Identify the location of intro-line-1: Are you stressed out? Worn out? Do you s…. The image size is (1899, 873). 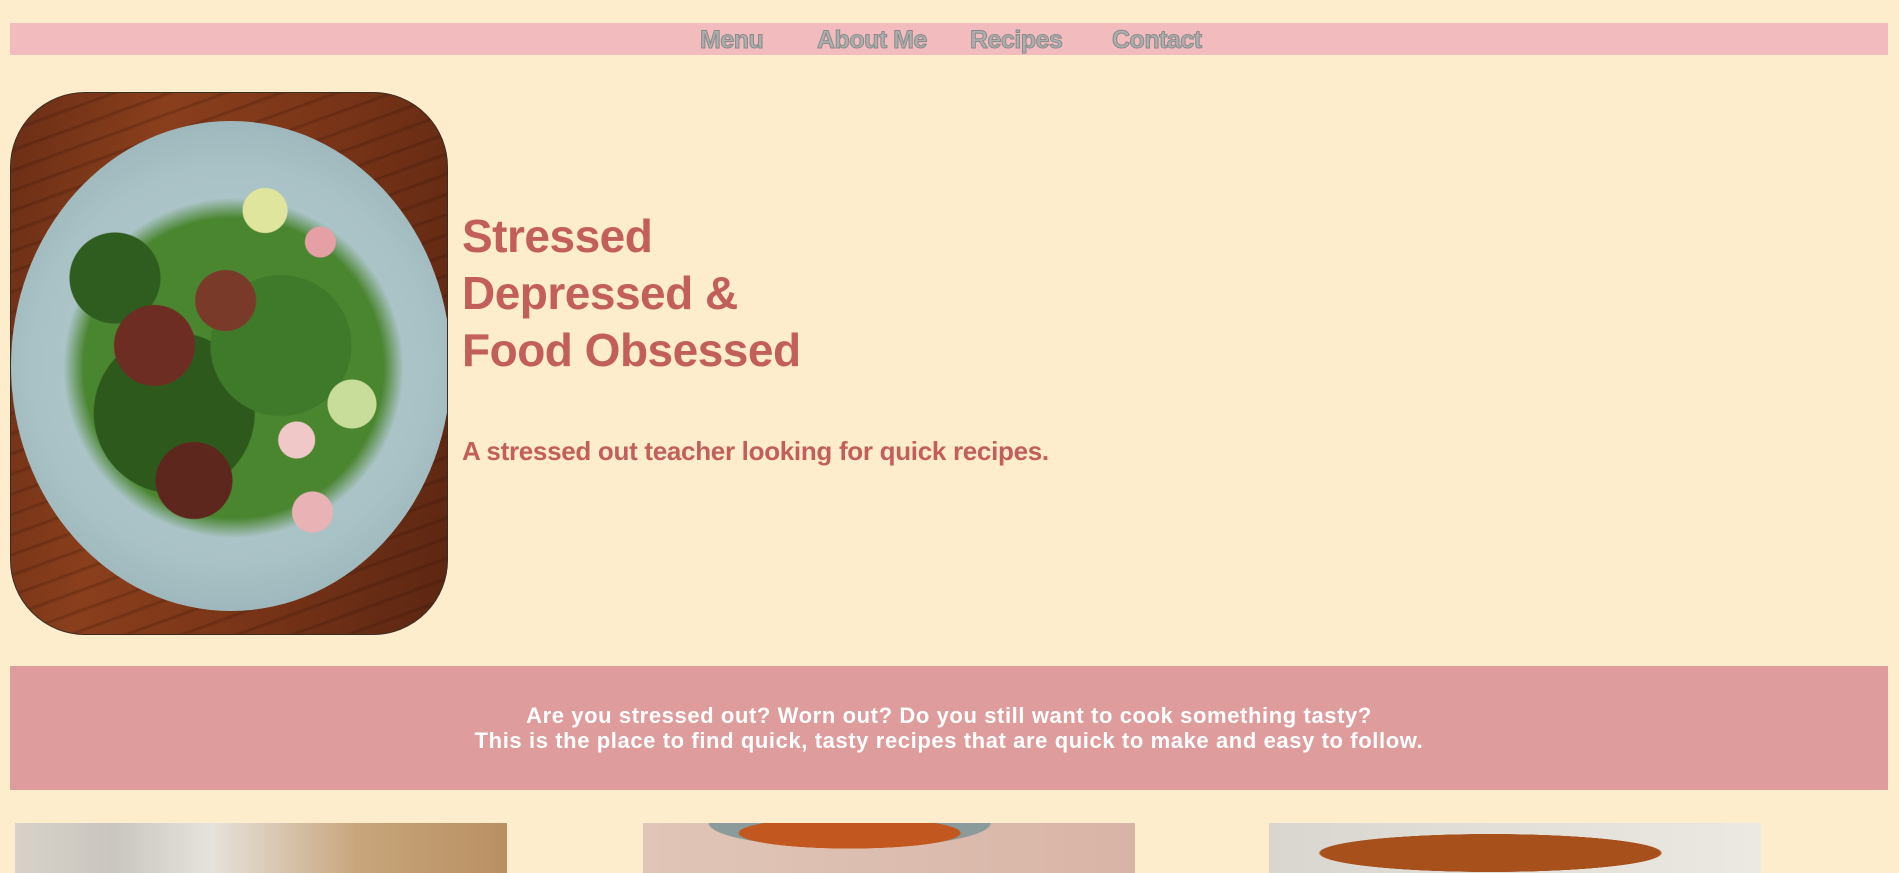
(949, 715).